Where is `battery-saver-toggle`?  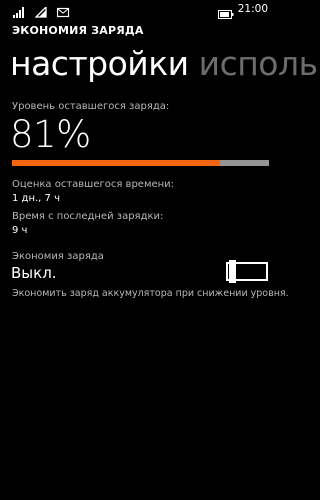
battery-saver-toggle is located at coordinates (247, 271).